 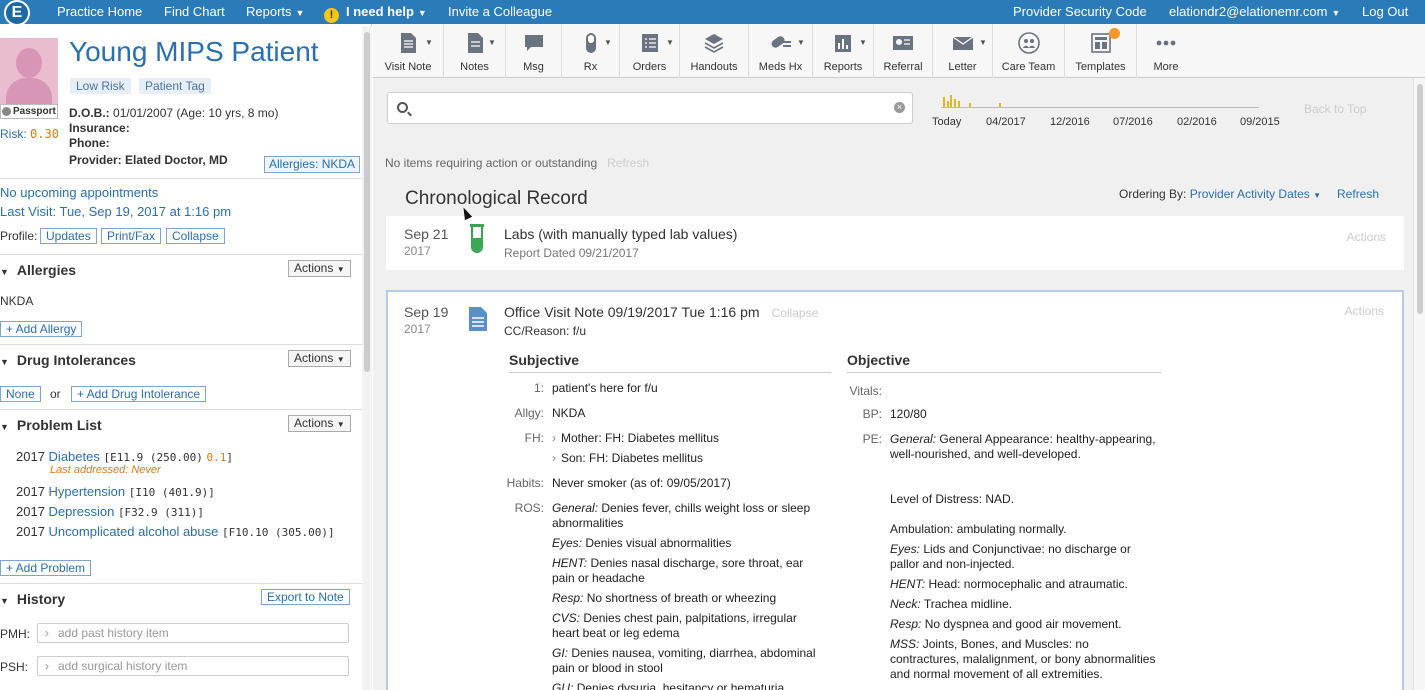 What do you see at coordinates (99, 11) in the screenshot?
I see `nav-practice-home: Practice Home` at bounding box center [99, 11].